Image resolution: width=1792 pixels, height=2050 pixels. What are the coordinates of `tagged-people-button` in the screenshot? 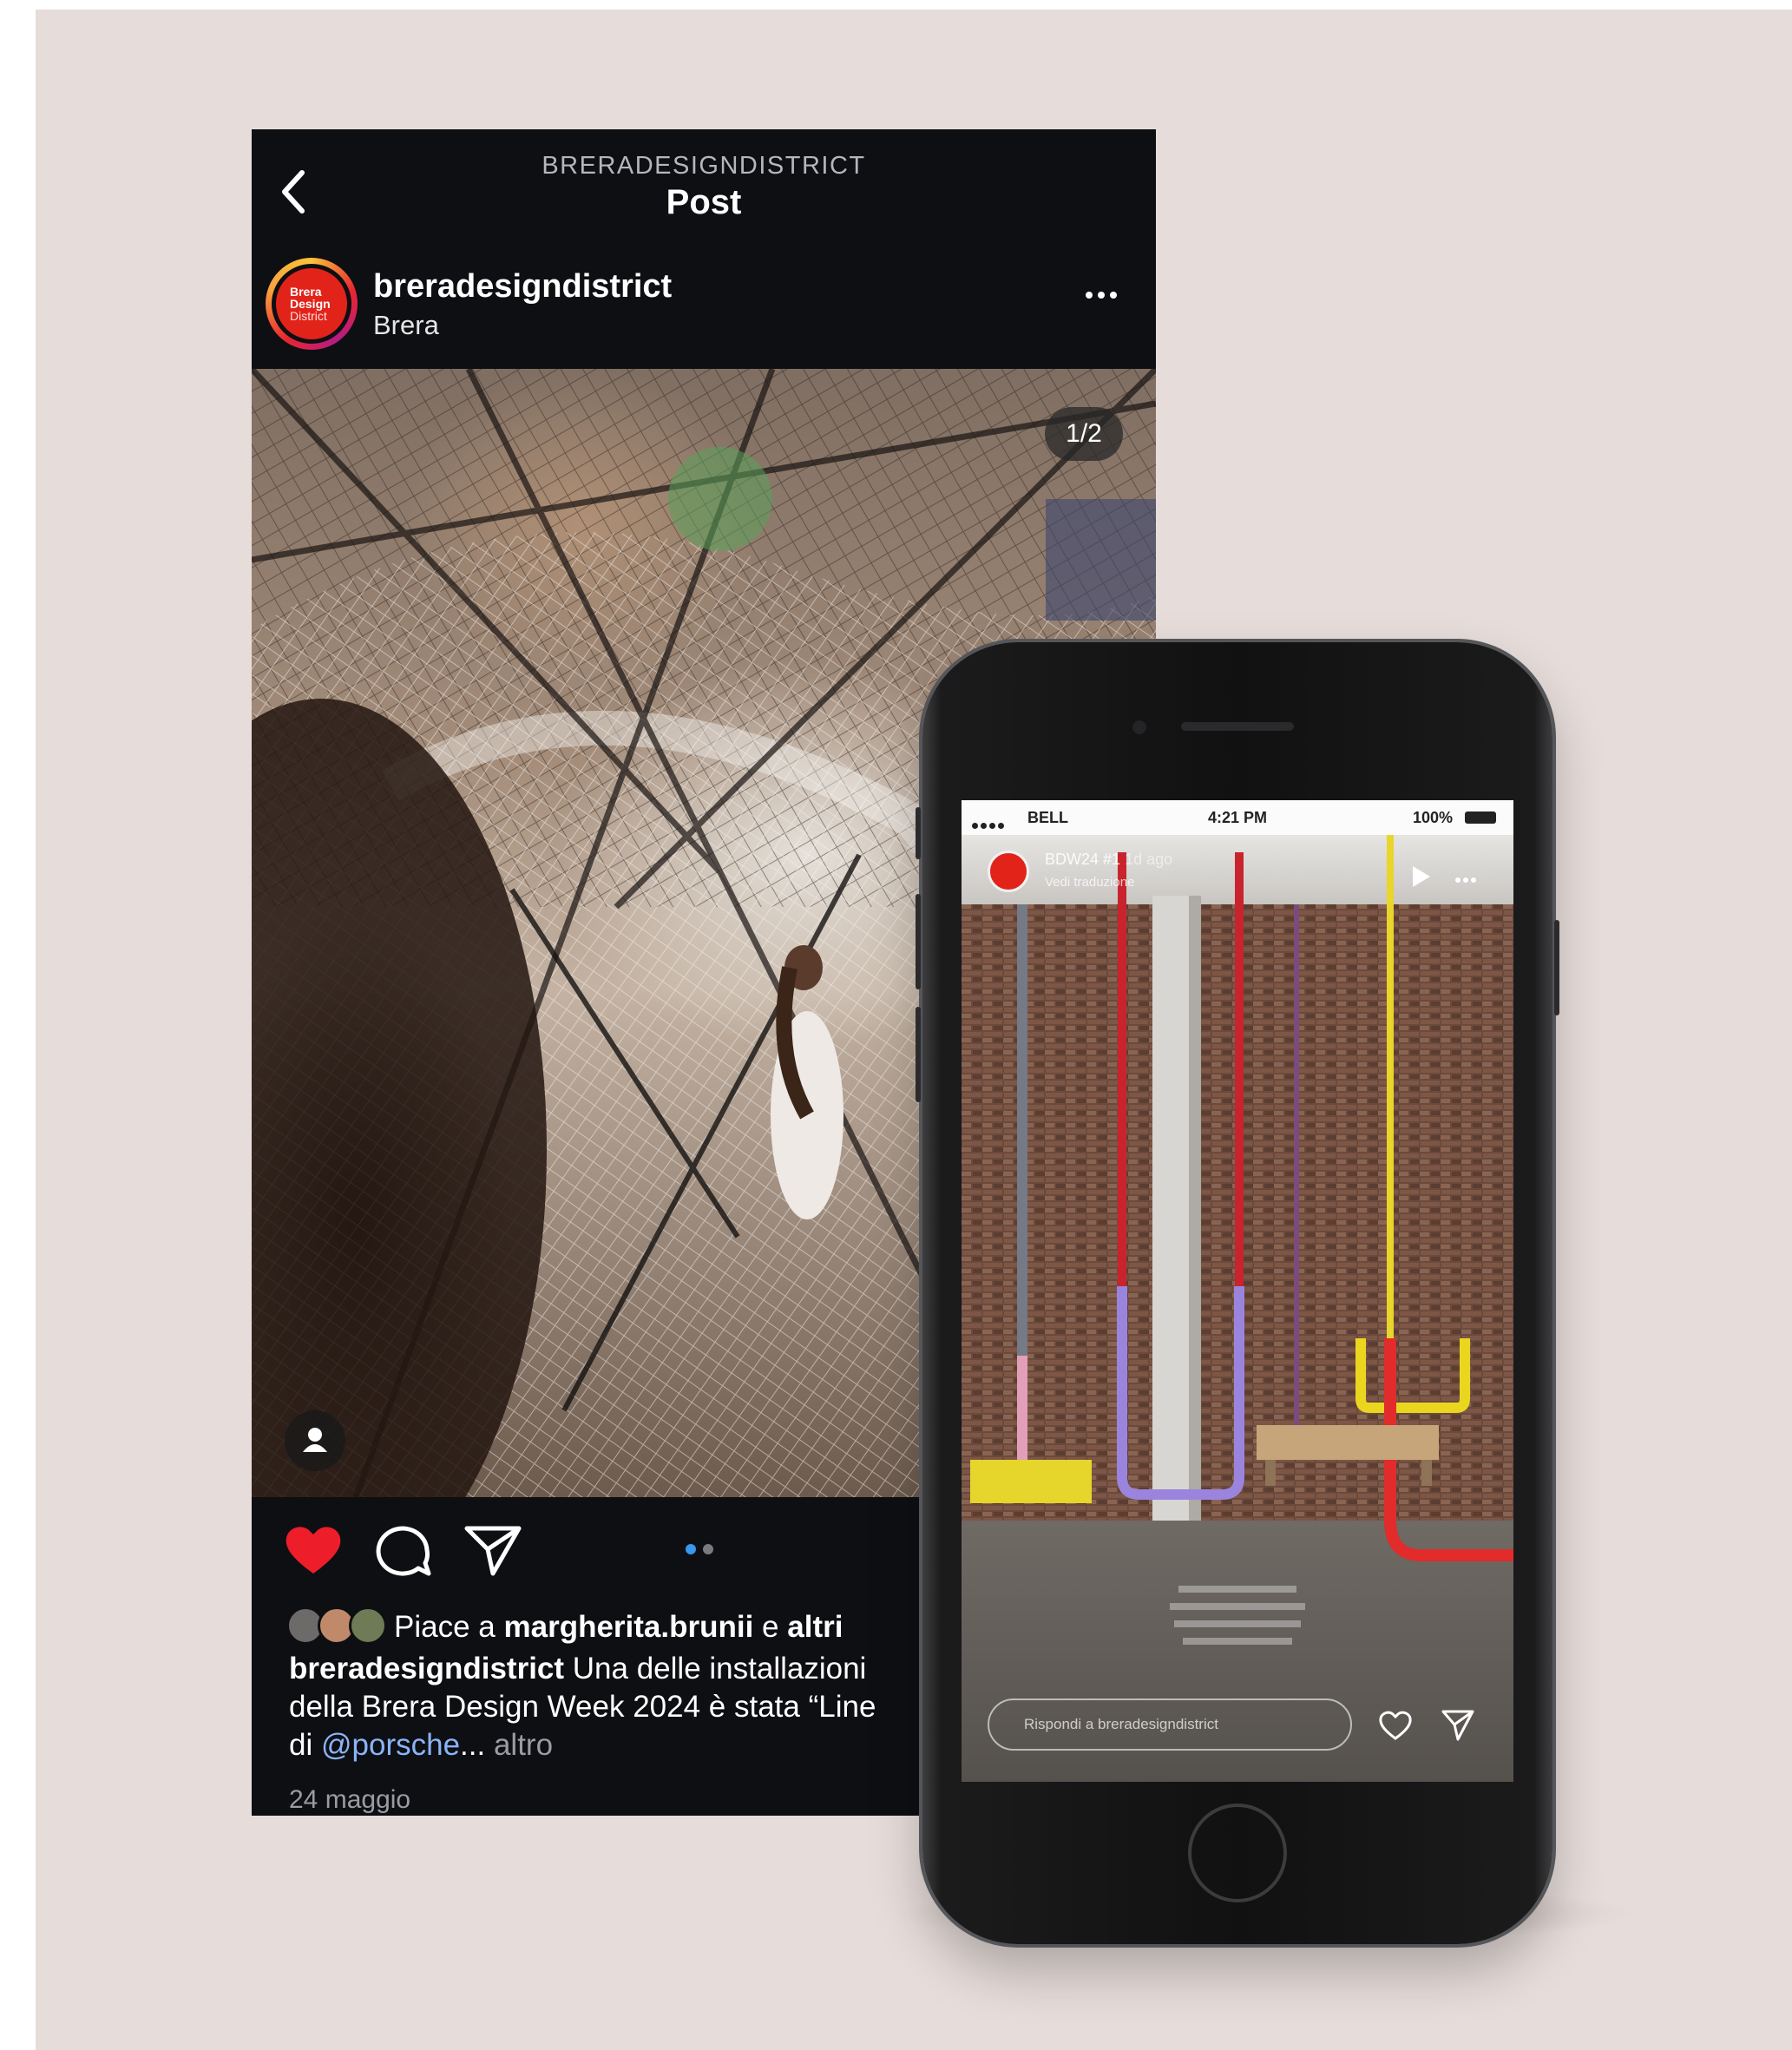 It's located at (315, 1440).